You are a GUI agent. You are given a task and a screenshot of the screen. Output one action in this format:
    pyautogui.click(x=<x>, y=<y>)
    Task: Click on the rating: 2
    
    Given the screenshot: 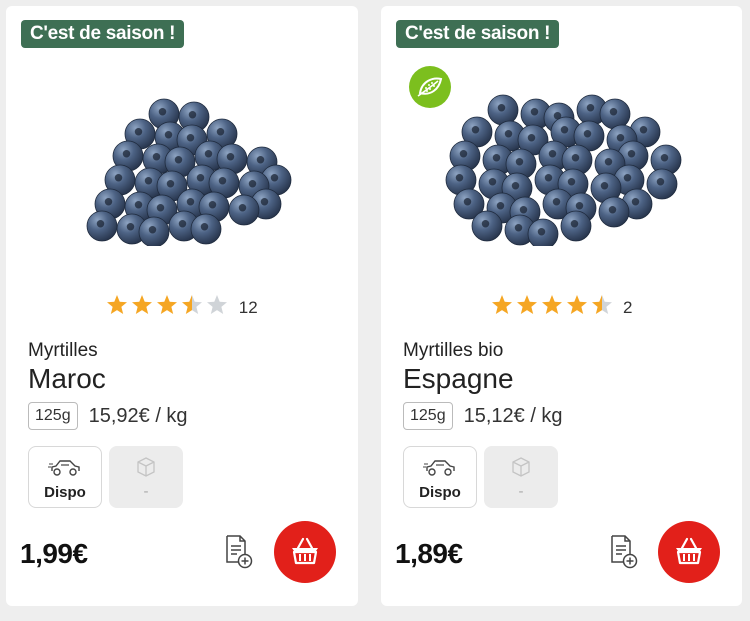 What is the action you would take?
    pyautogui.click(x=561, y=306)
    